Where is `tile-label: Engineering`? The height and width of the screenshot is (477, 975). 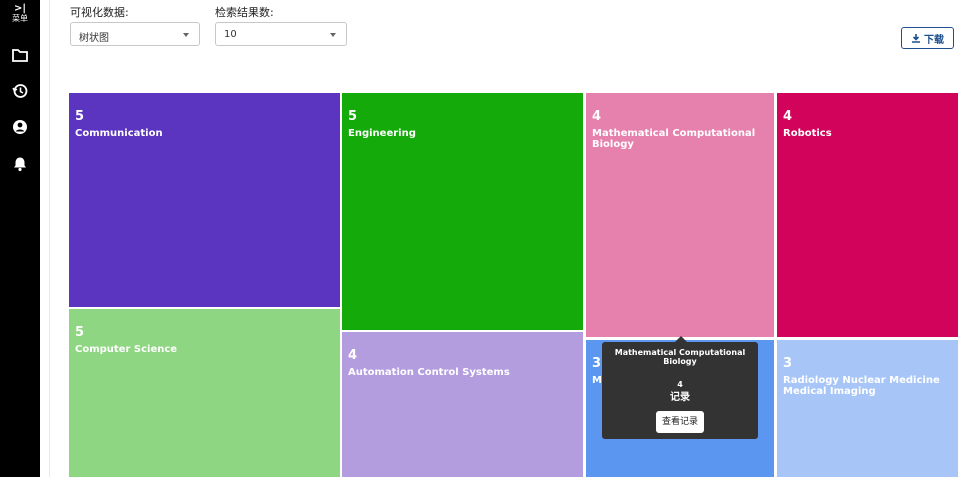
tile-label: Engineering is located at coordinates (382, 133).